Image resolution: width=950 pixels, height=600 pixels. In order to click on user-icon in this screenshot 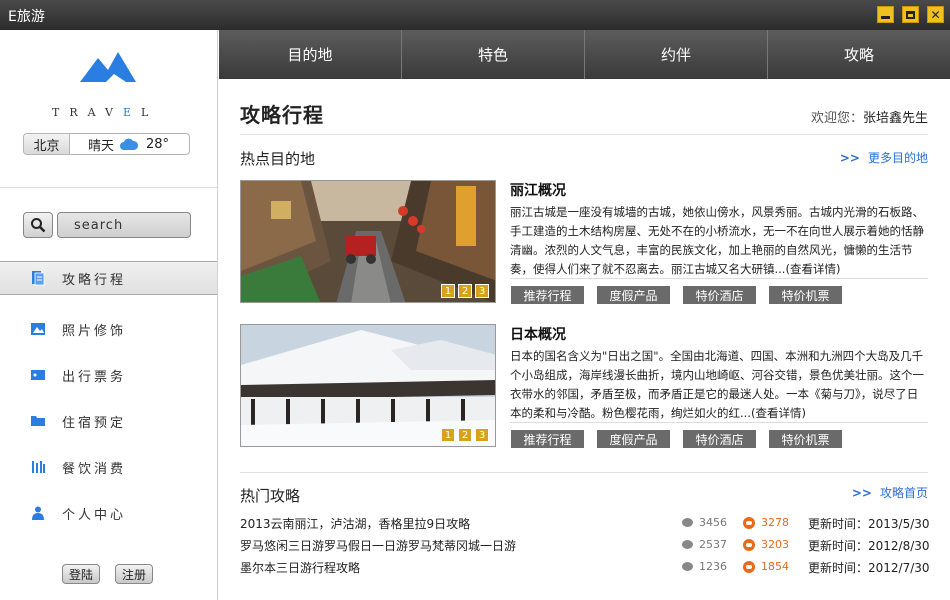, I will do `click(38, 513)`.